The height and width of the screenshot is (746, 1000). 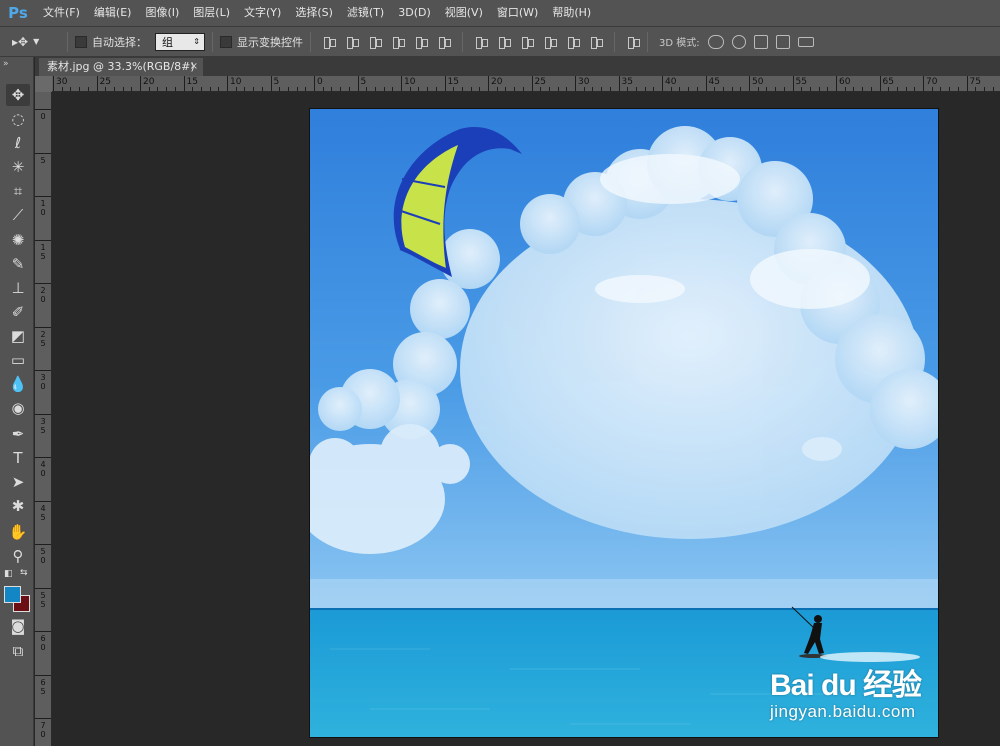 What do you see at coordinates (18, 215) in the screenshot?
I see `eyedropper-tool-icon: ⟋` at bounding box center [18, 215].